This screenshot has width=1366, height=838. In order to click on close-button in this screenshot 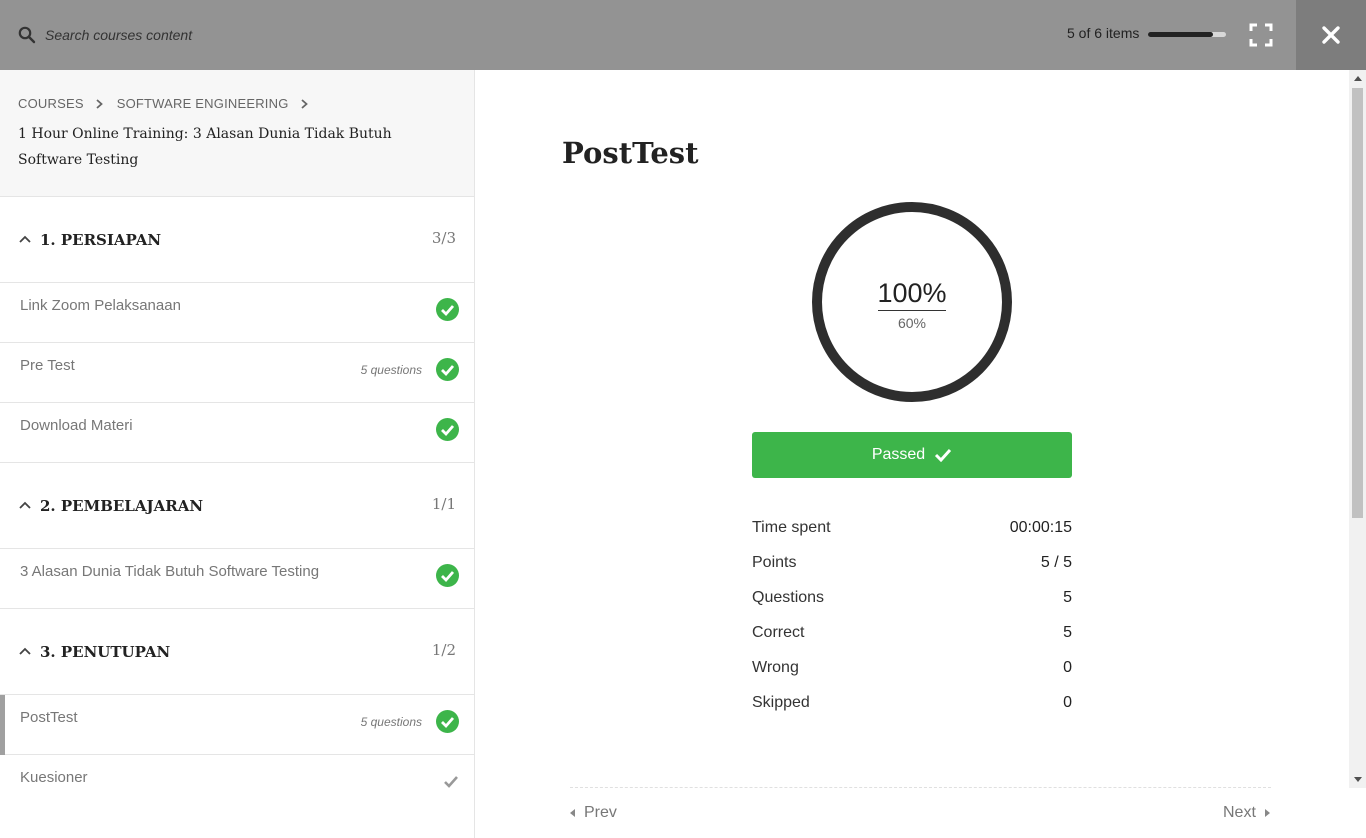, I will do `click(1331, 35)`.